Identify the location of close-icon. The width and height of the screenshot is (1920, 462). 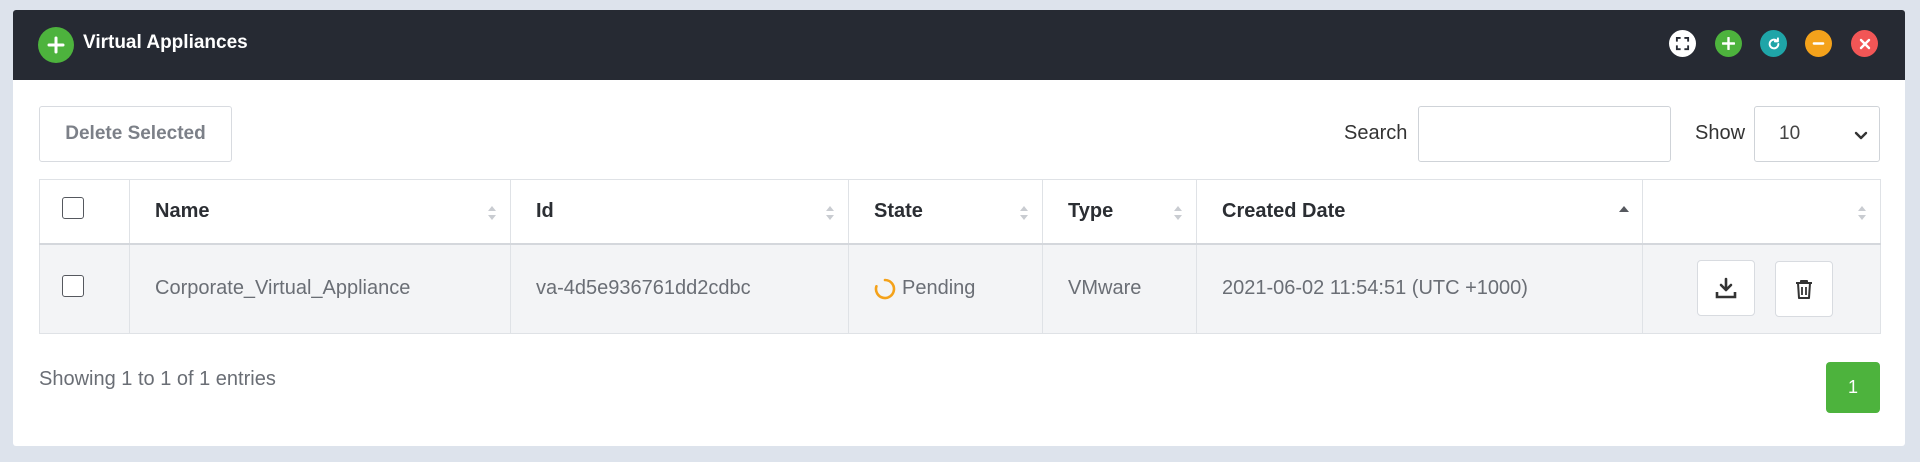
(1864, 43).